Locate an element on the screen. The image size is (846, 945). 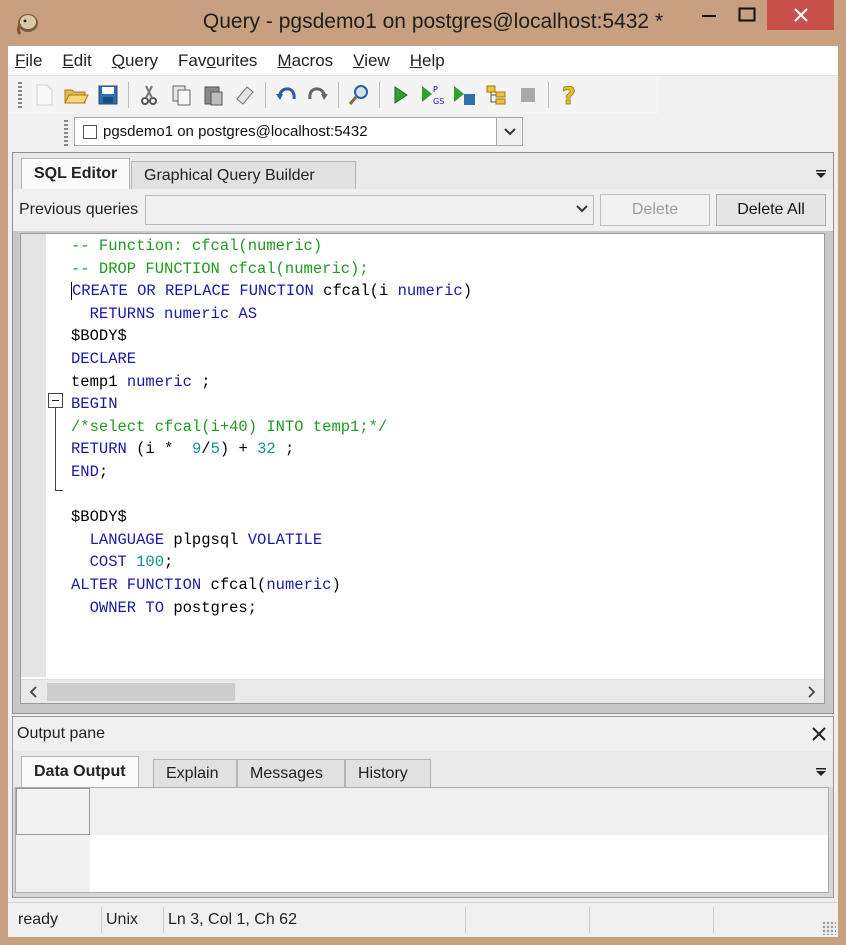
save-icon is located at coordinates (108, 95).